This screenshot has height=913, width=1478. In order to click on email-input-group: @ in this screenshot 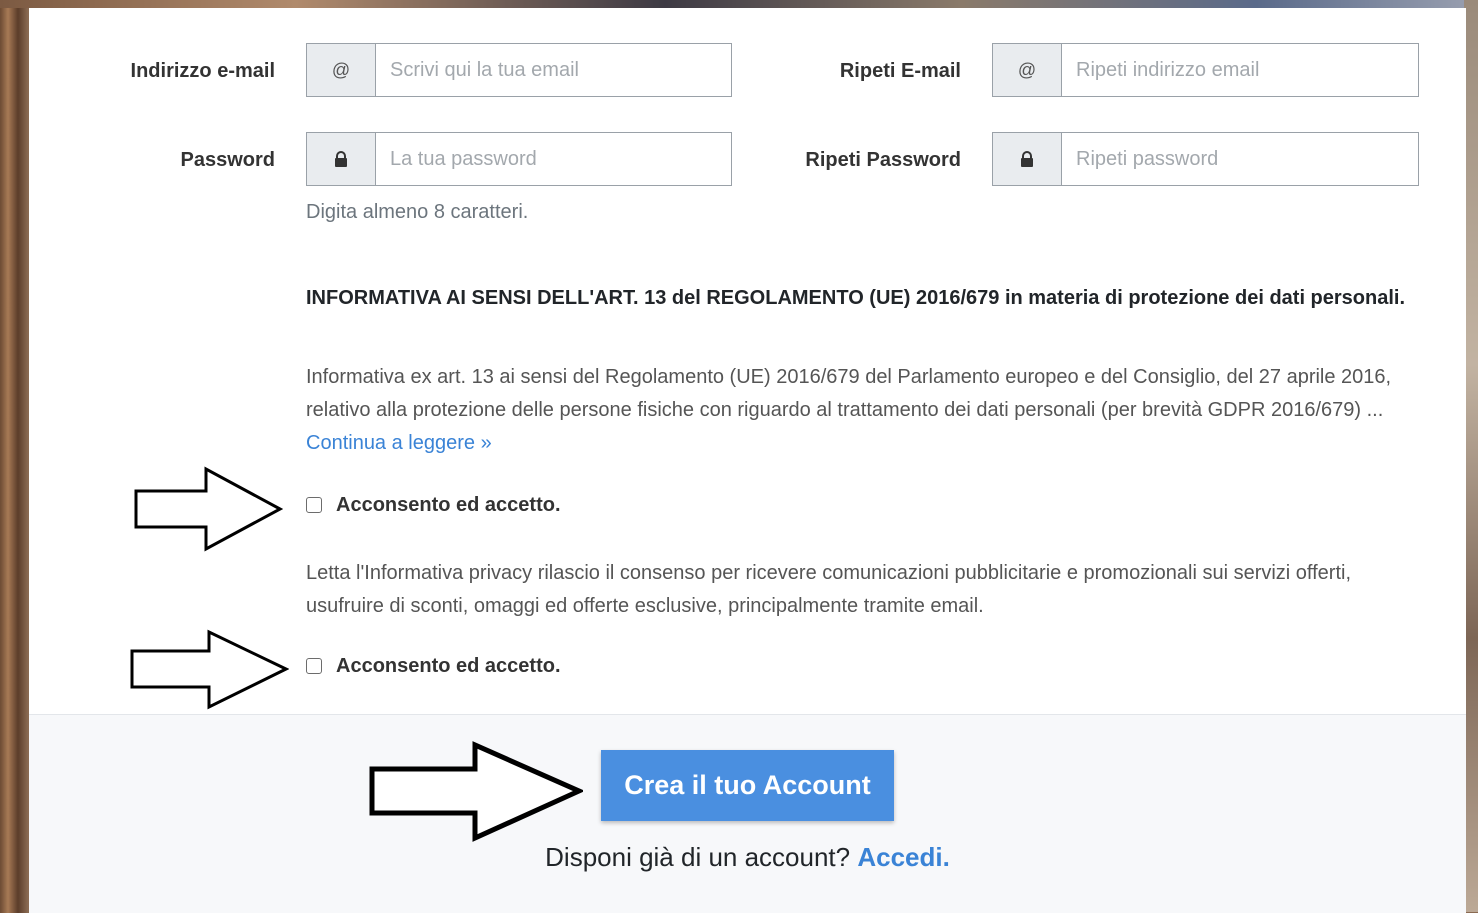, I will do `click(519, 70)`.